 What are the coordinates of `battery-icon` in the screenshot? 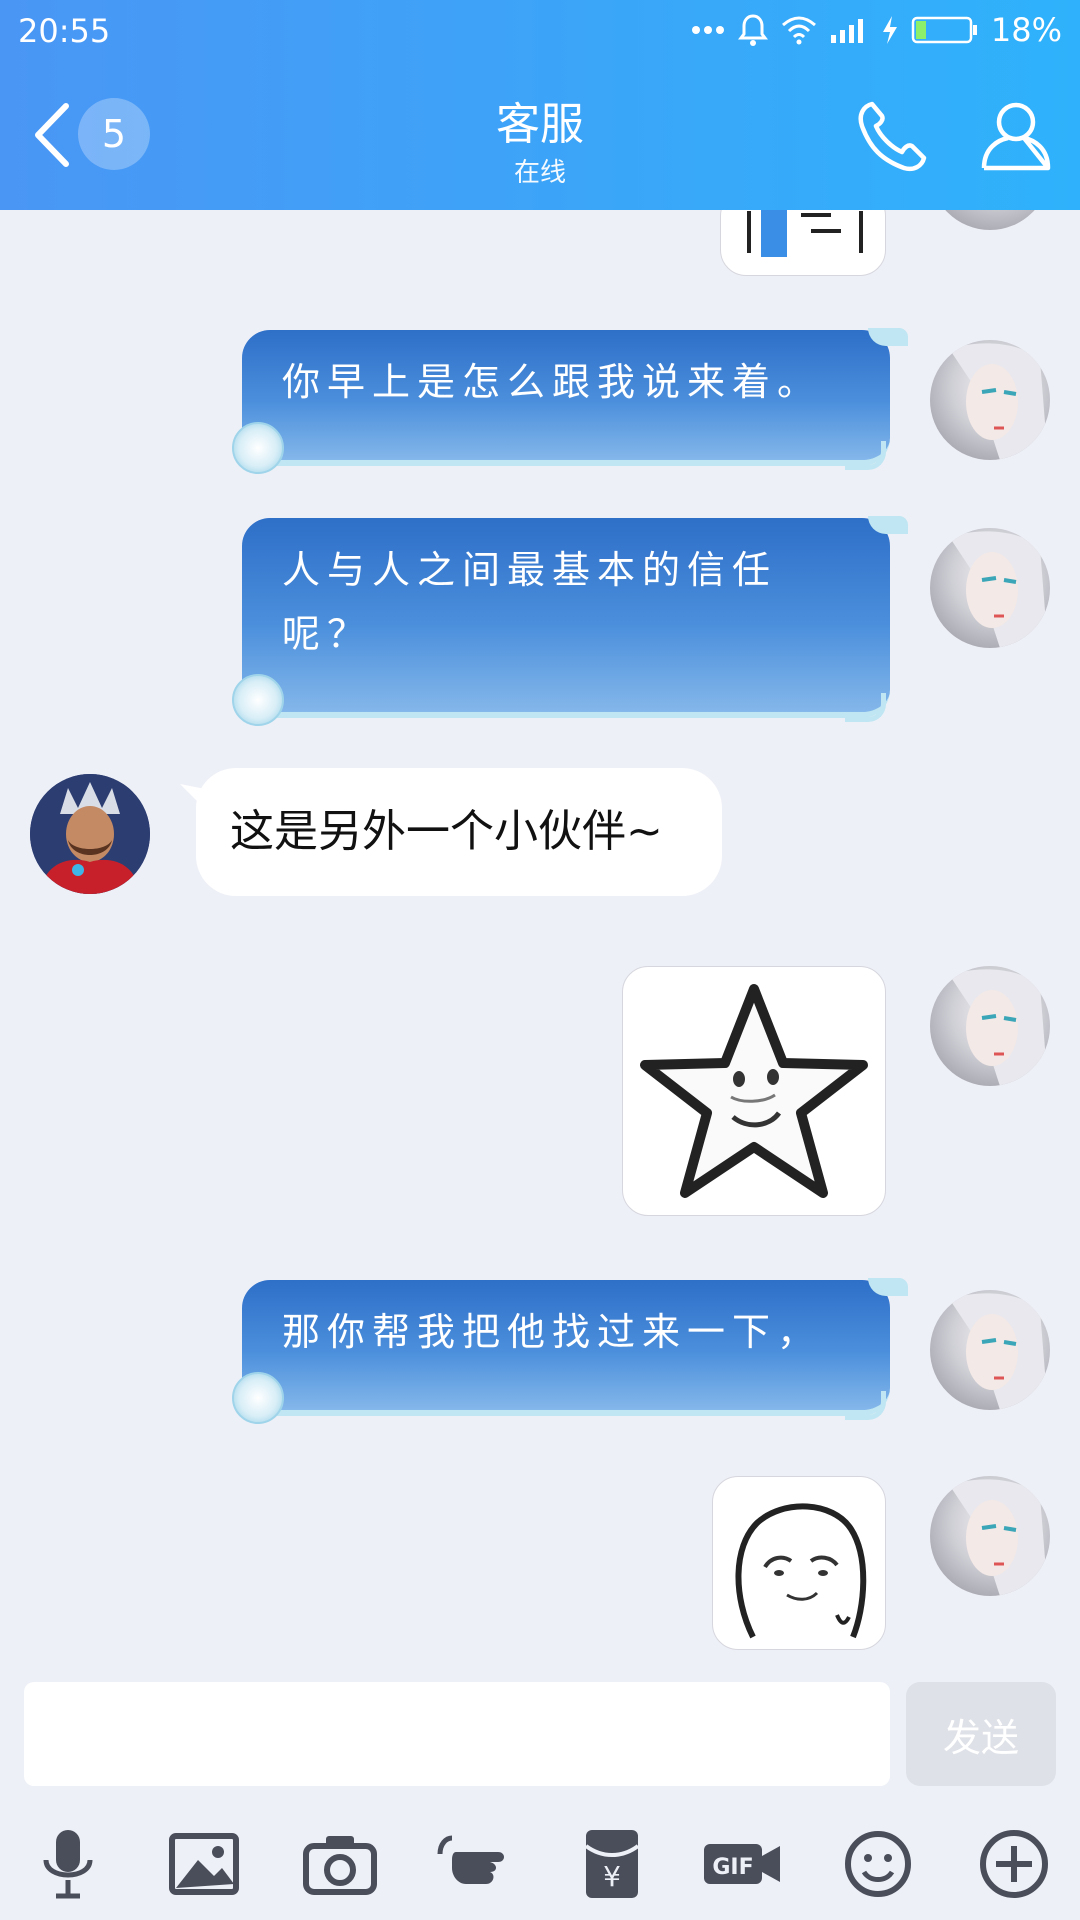 It's located at (945, 30).